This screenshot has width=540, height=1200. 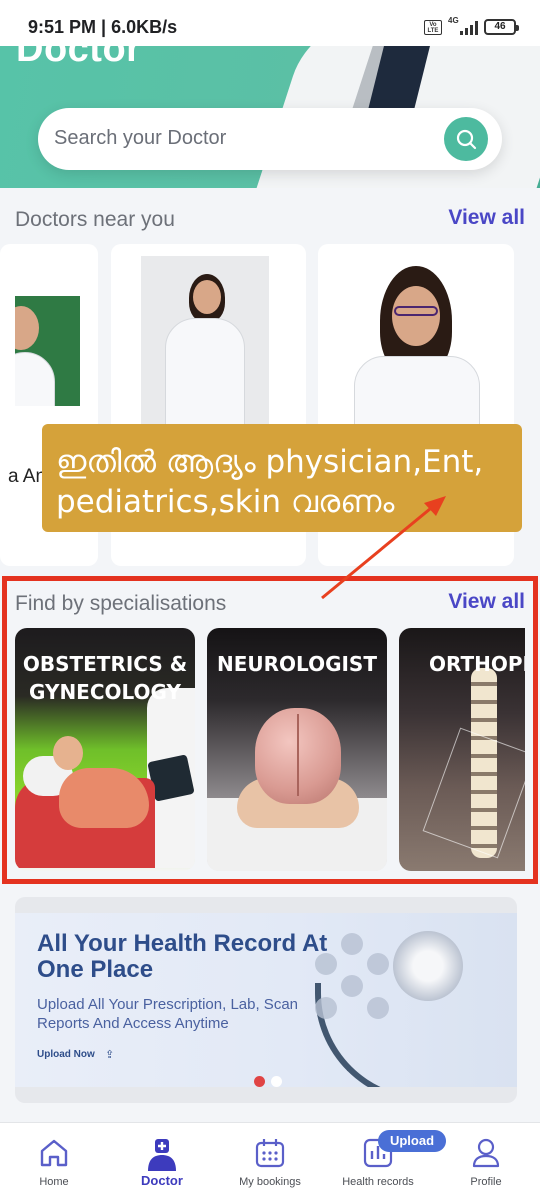 I want to click on status-time: 9:51 PM | 6.0KB/s, so click(x=103, y=27).